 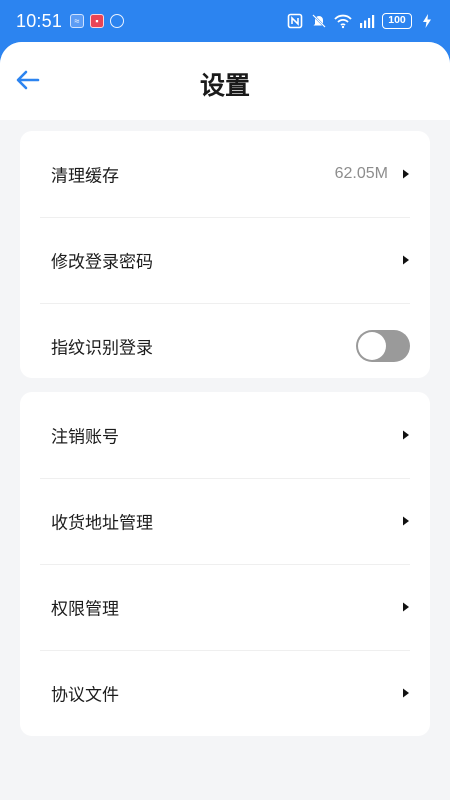 I want to click on delete-account-row: 注销账号, so click(x=225, y=435).